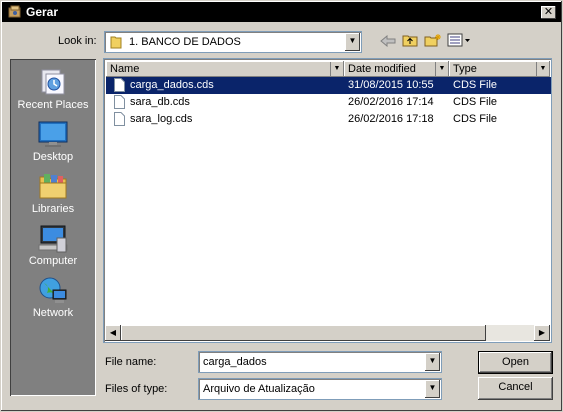 Image resolution: width=563 pixels, height=412 pixels. What do you see at coordinates (53, 157) in the screenshot?
I see `place-label: Desktop` at bounding box center [53, 157].